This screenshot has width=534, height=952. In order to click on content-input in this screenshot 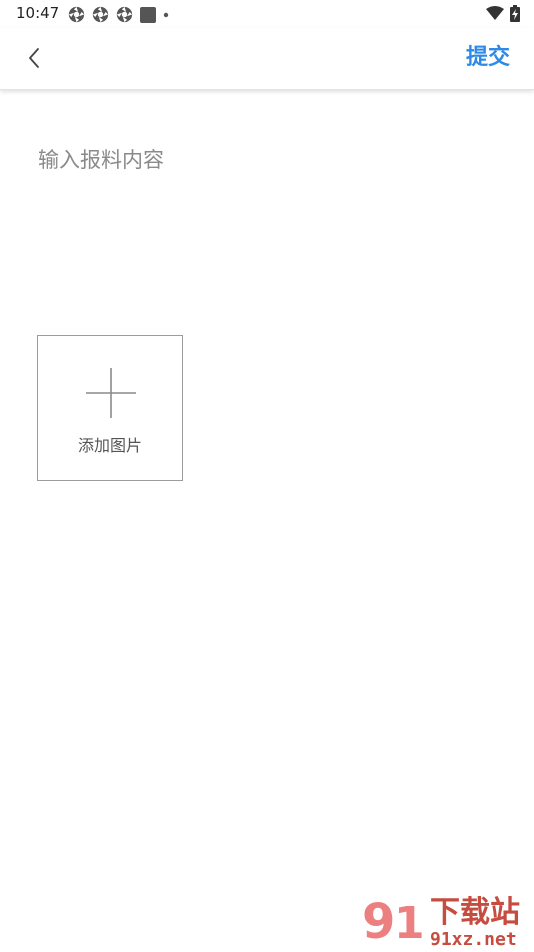, I will do `click(268, 215)`.